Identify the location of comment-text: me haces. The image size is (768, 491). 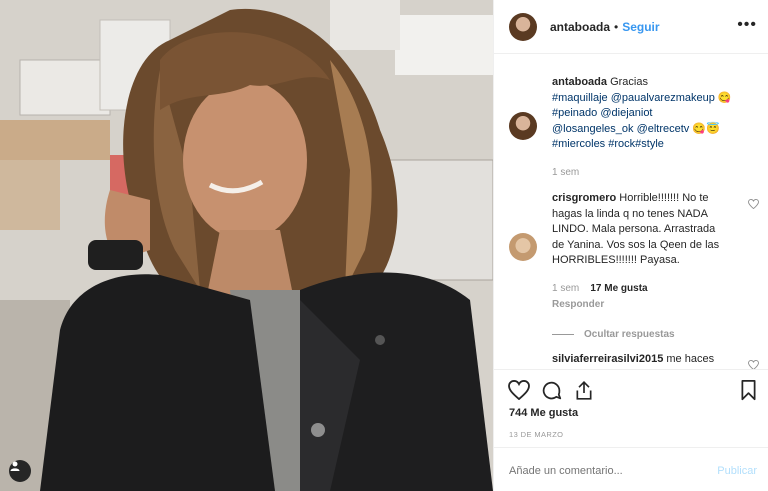
(690, 359).